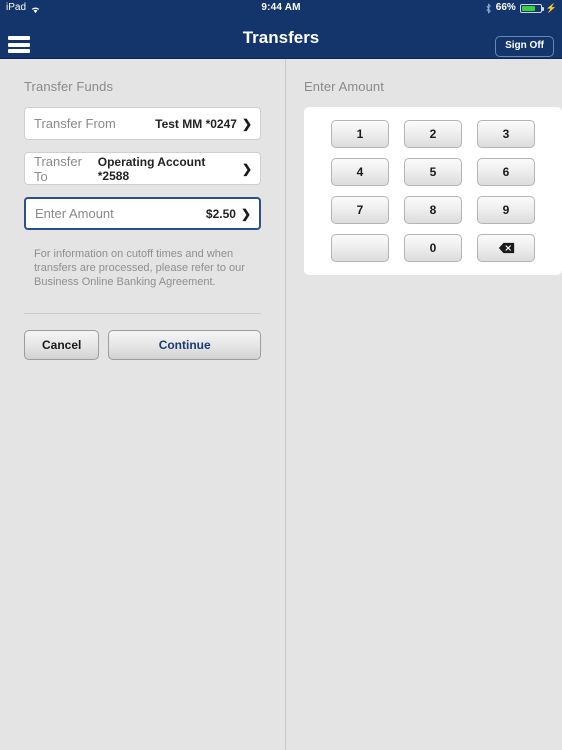 The width and height of the screenshot is (562, 750). I want to click on key-7: 7, so click(360, 210).